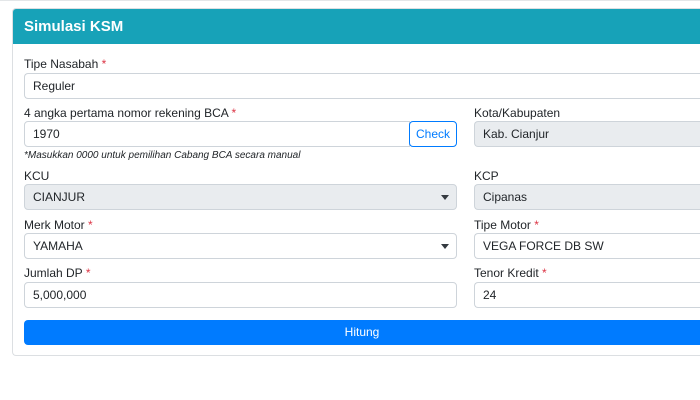 This screenshot has width=700, height=400. Describe the element at coordinates (350, 0) in the screenshot. I see `top-divider` at that location.